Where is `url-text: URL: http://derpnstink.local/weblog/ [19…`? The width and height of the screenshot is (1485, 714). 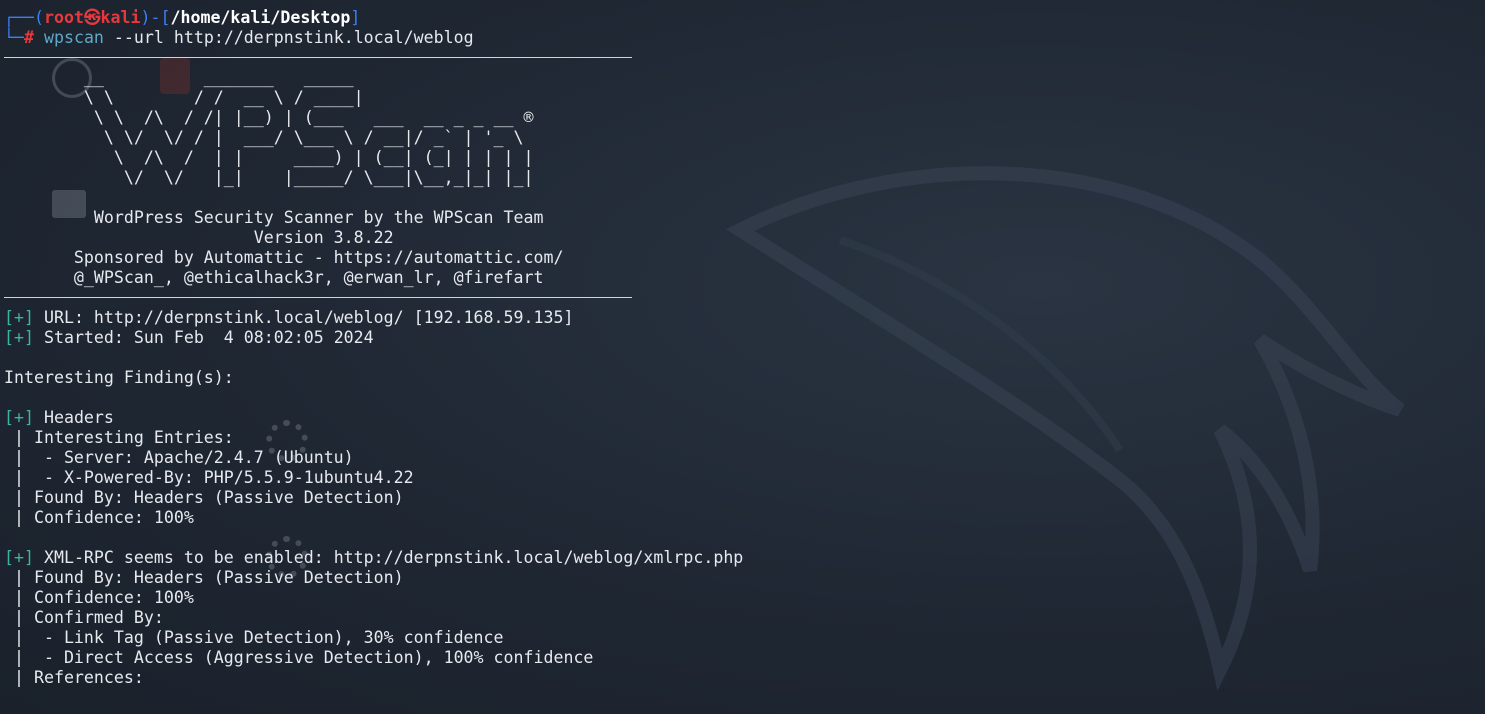 url-text: URL: http://derpnstink.local/weblog/ [19… is located at coordinates (303, 317).